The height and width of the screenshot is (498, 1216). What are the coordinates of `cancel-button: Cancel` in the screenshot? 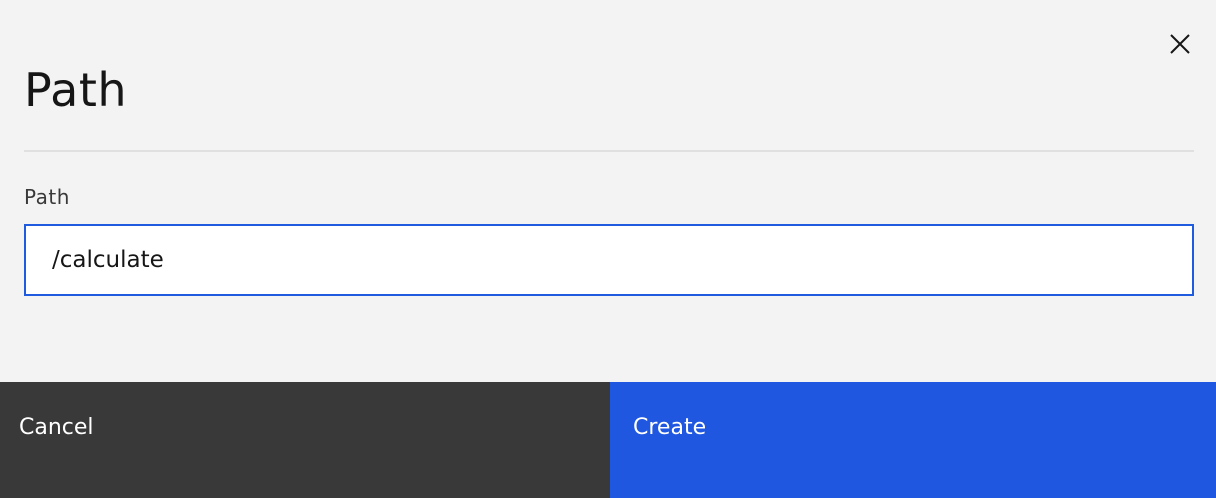 It's located at (305, 440).